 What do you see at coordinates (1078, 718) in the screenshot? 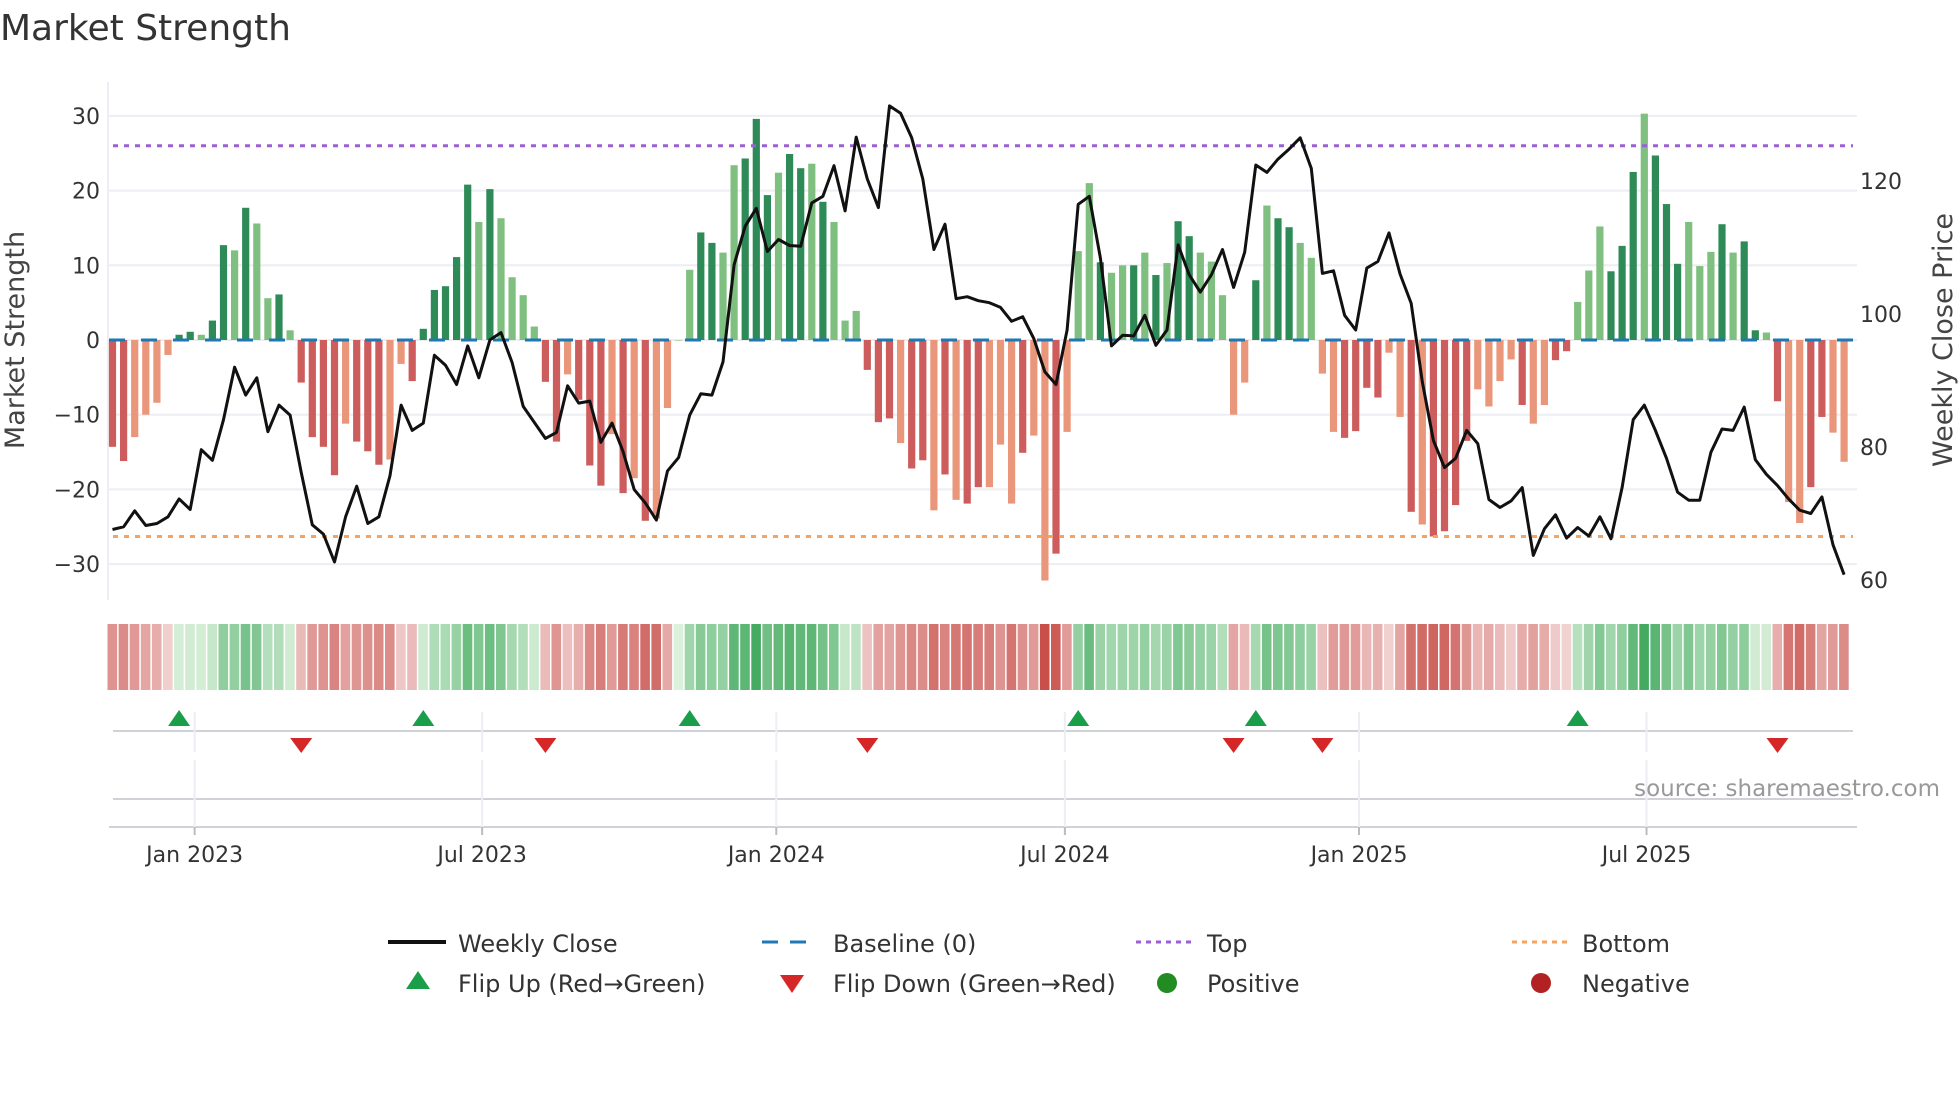
I see `flip-up-marker` at bounding box center [1078, 718].